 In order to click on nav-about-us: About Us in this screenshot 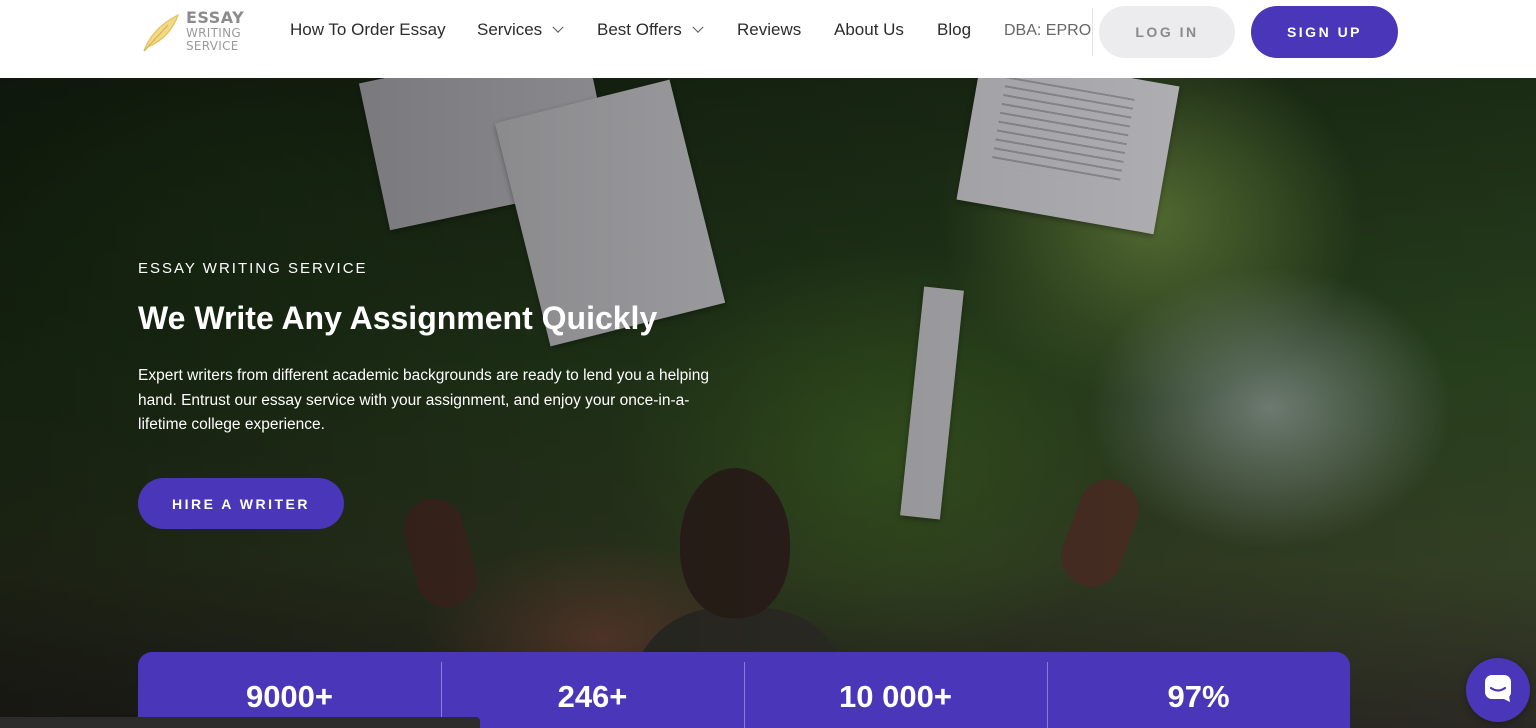, I will do `click(869, 30)`.